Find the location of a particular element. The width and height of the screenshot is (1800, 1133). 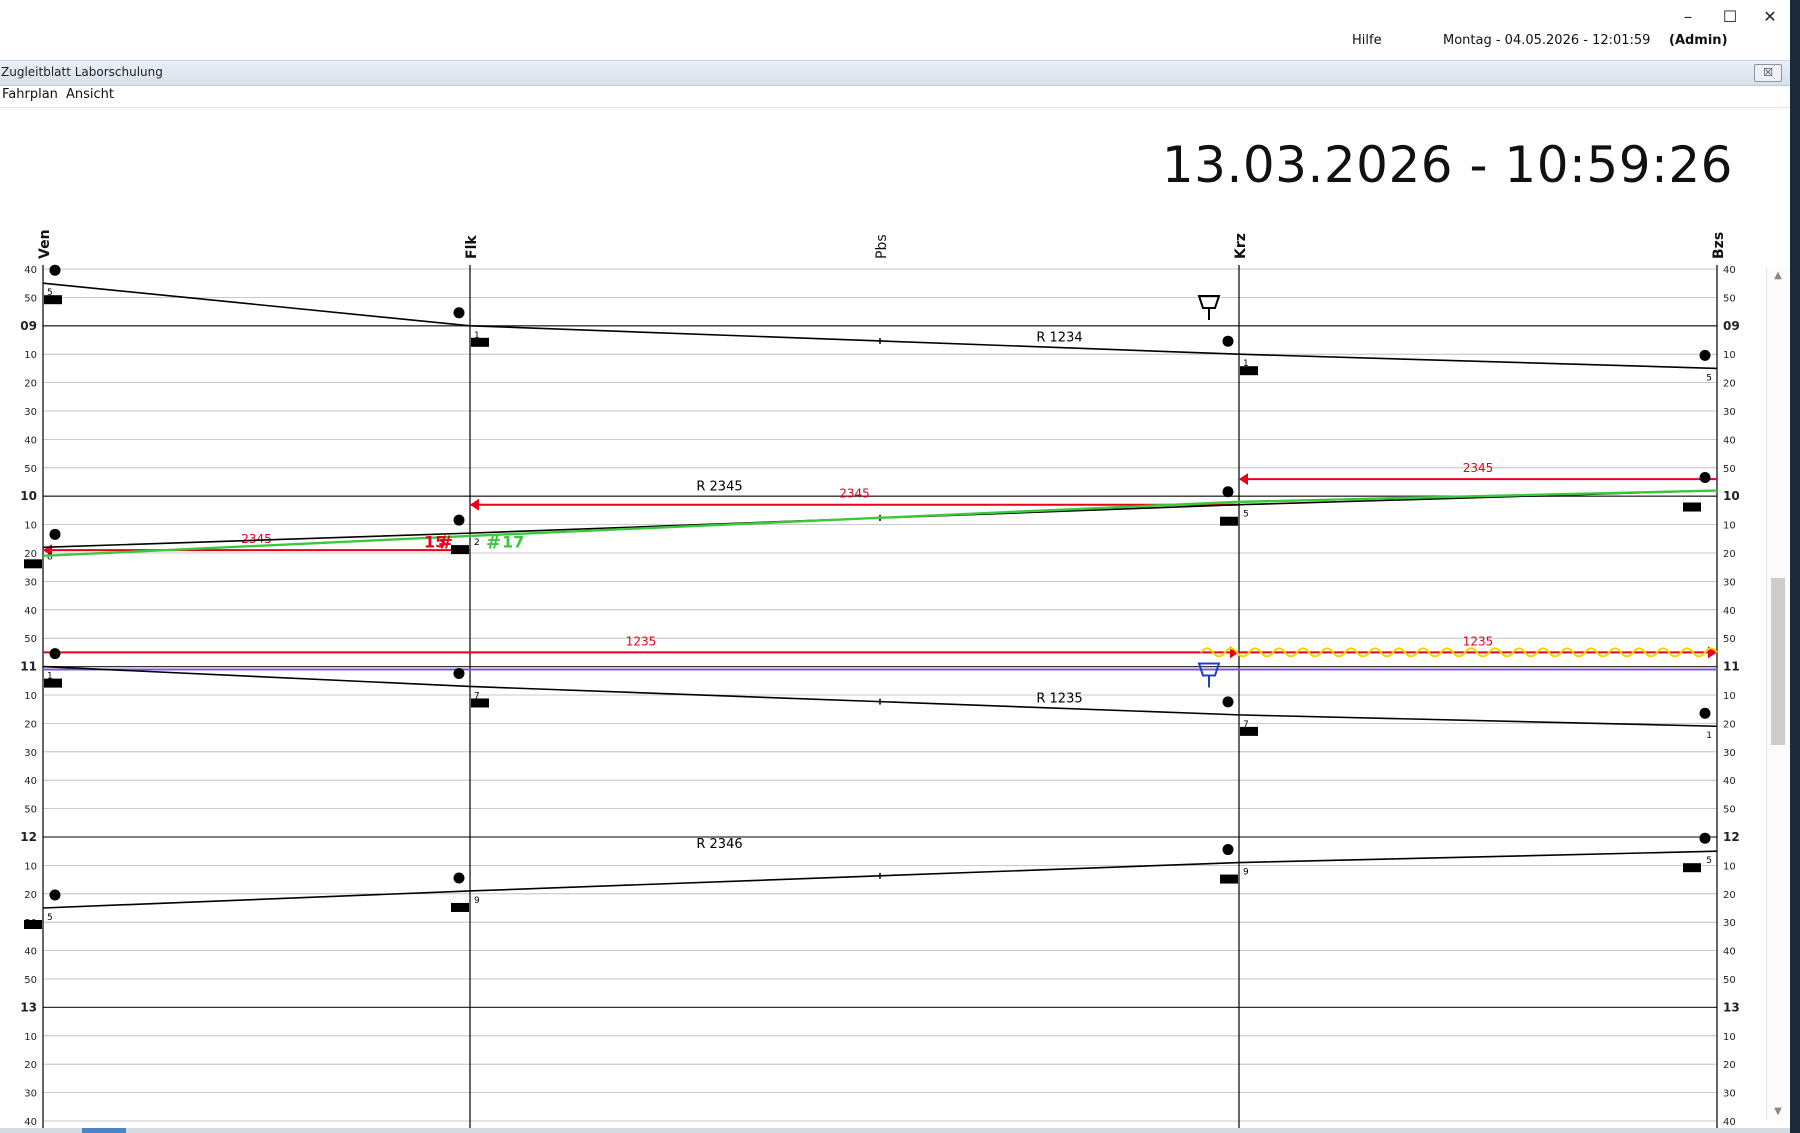

train-label: R 2346 is located at coordinates (719, 844).